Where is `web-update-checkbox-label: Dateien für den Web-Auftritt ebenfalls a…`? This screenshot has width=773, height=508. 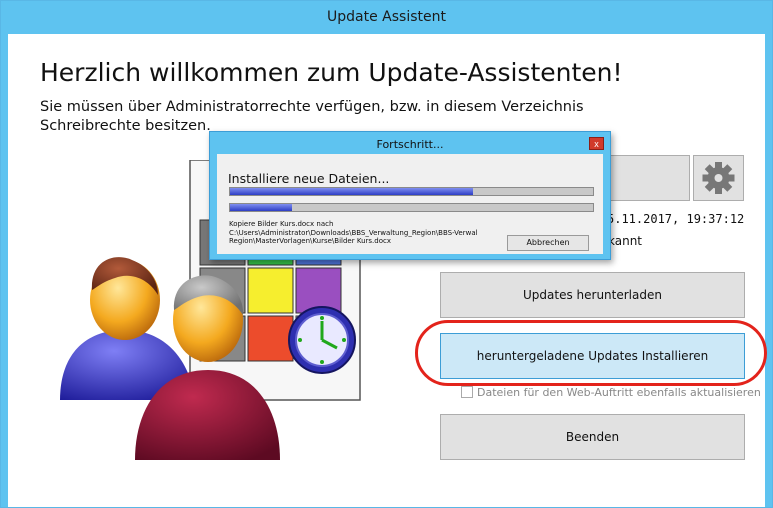
web-update-checkbox-label: Dateien für den Web-Auftritt ebenfalls a… is located at coordinates (619, 392).